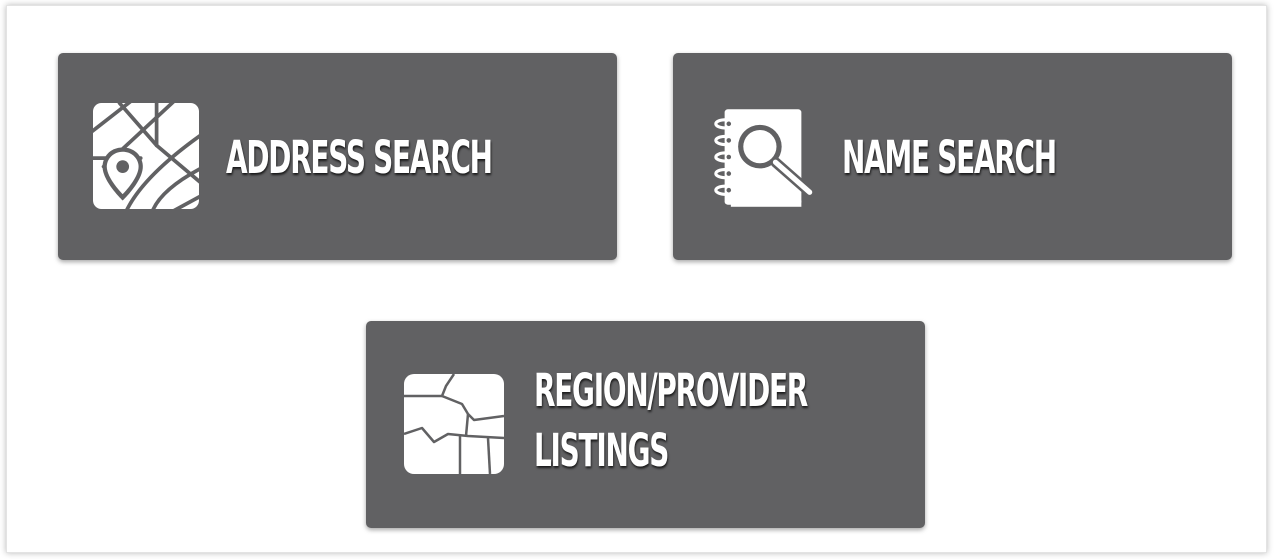  I want to click on region-map-icon, so click(454, 424).